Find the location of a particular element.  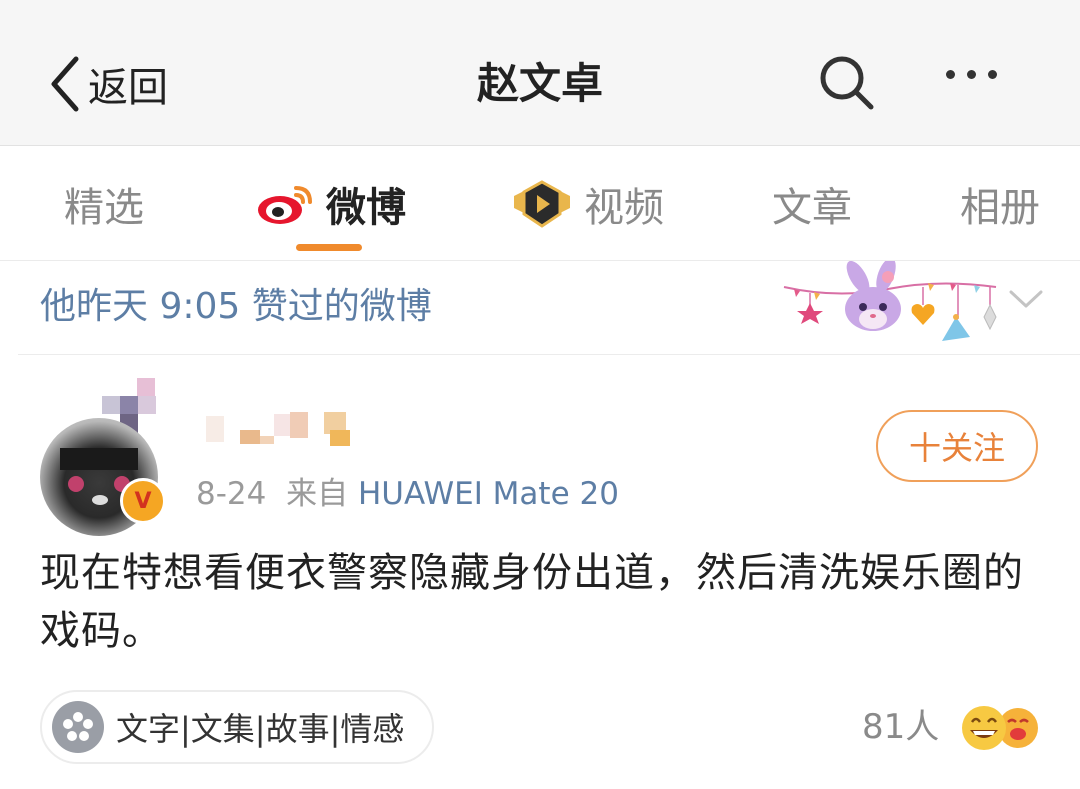

divider is located at coordinates (549, 354).